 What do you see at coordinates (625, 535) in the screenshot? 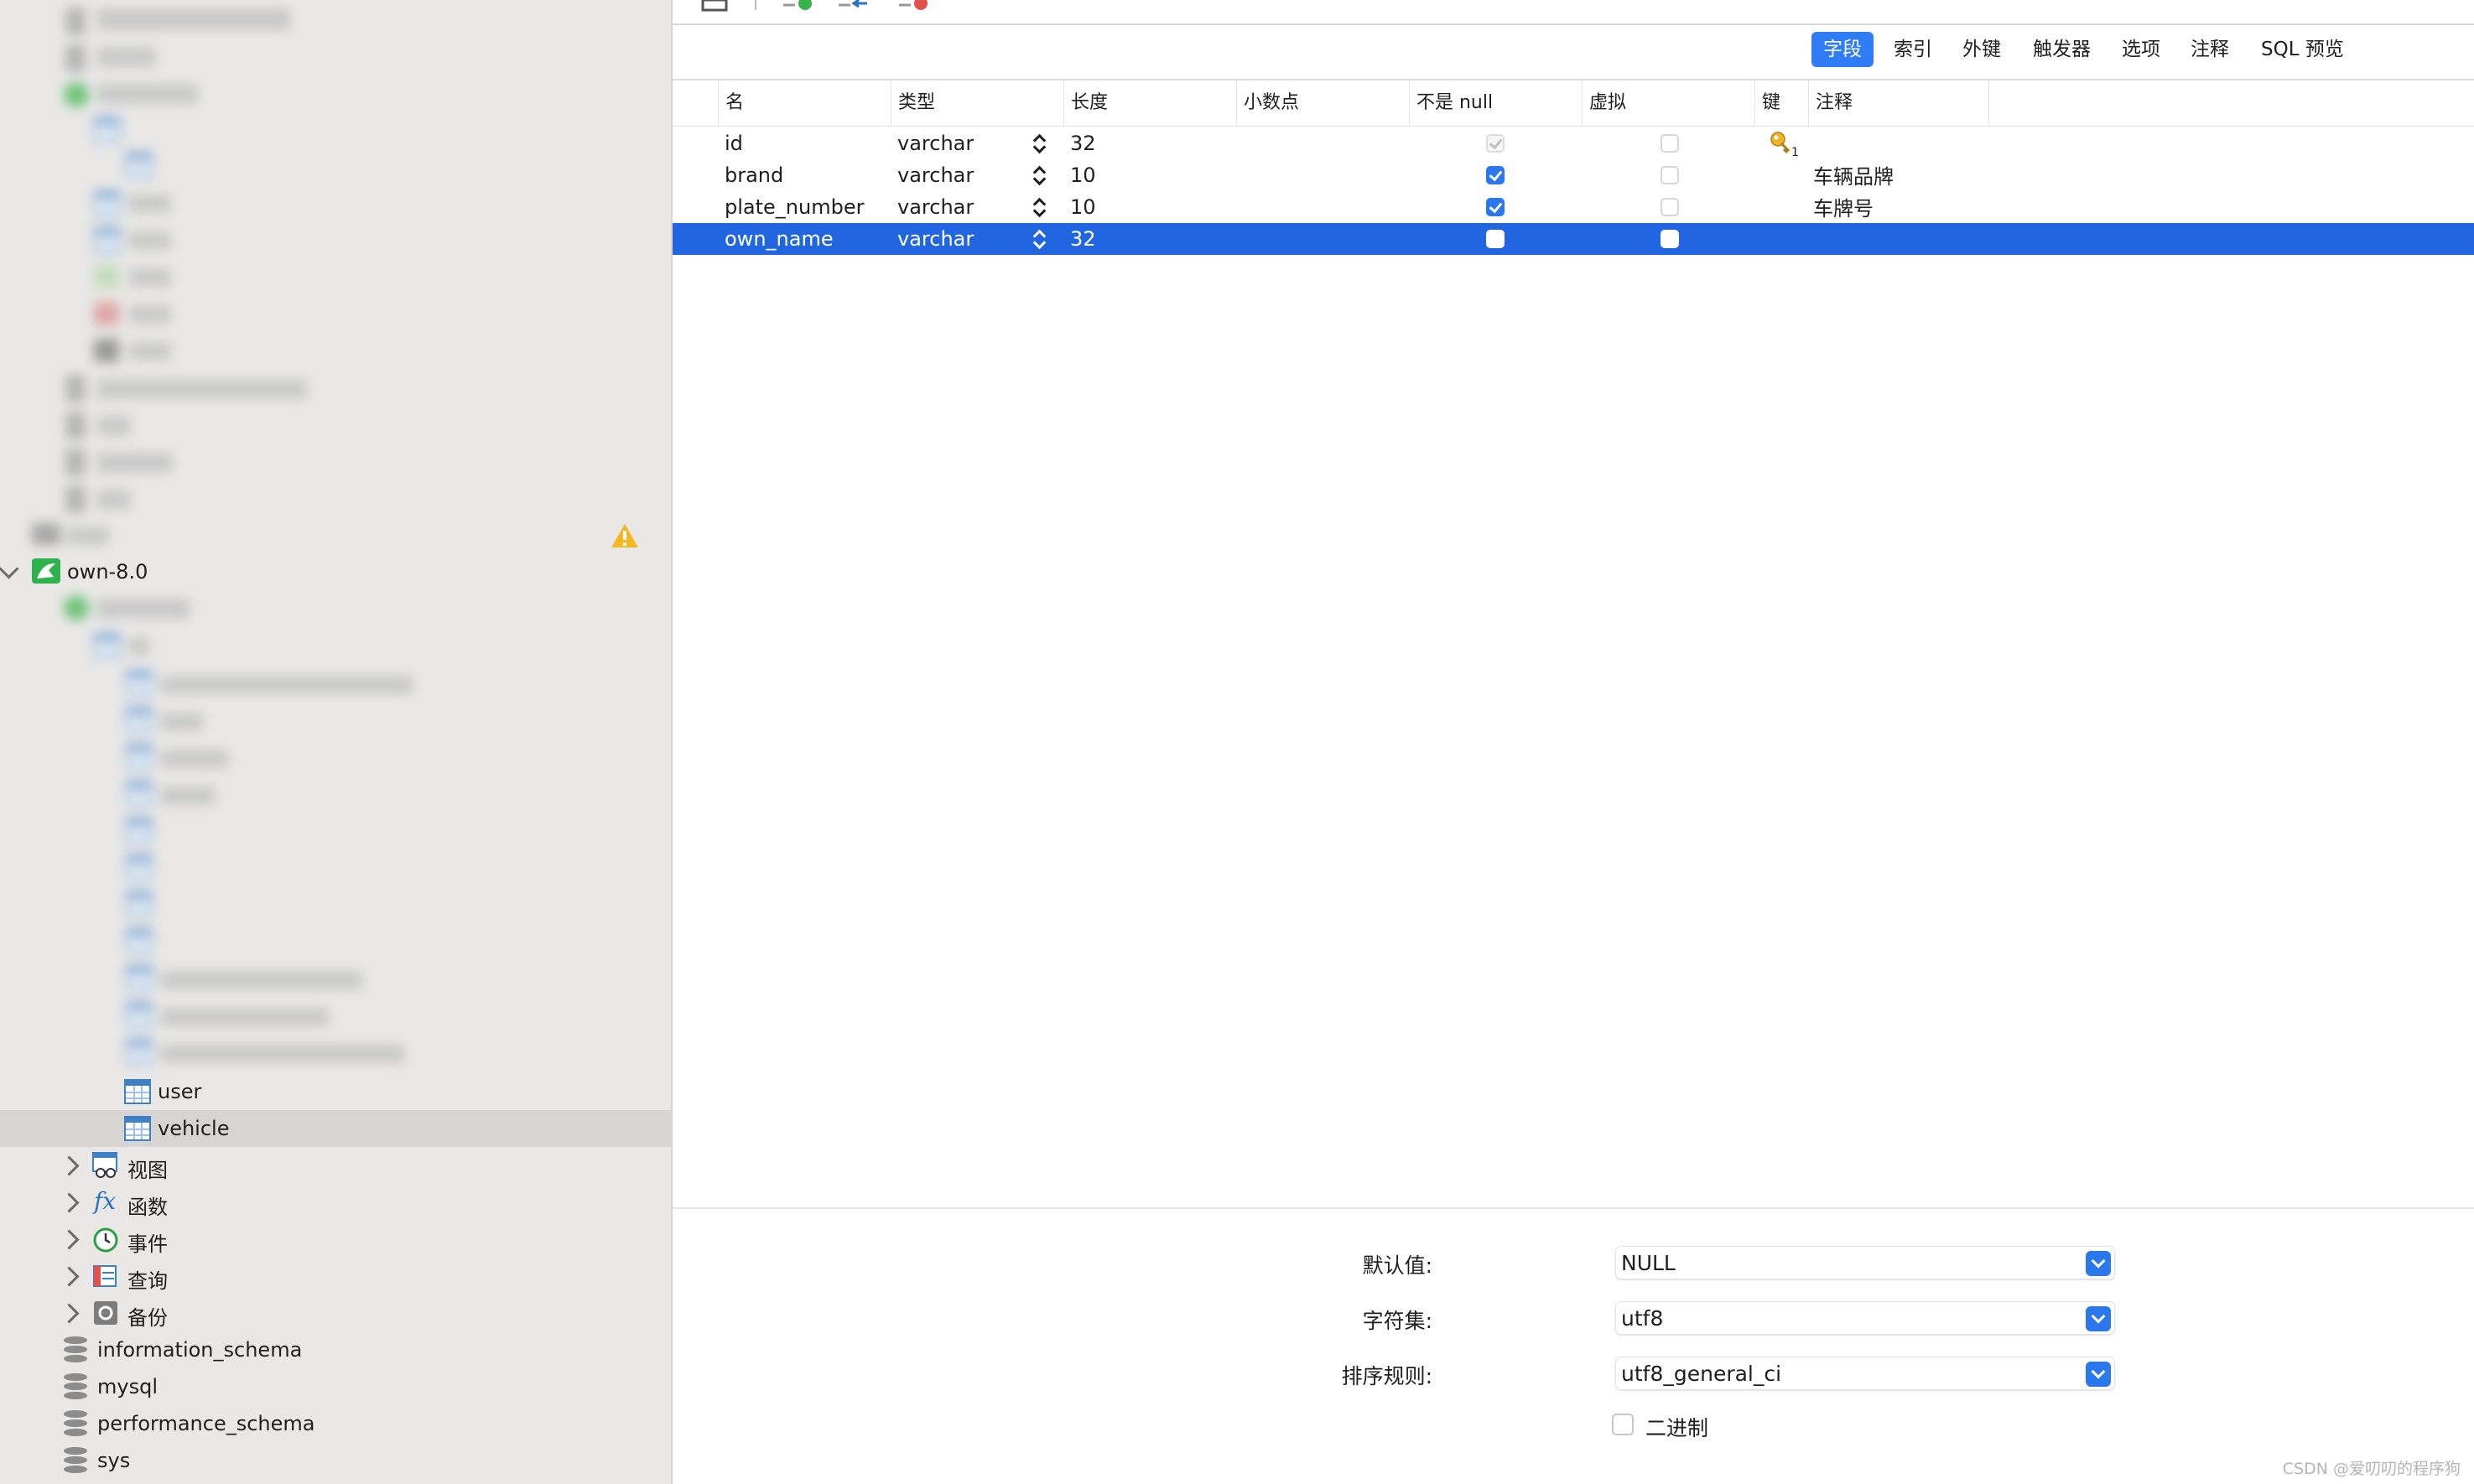
I see `warning-icon` at bounding box center [625, 535].